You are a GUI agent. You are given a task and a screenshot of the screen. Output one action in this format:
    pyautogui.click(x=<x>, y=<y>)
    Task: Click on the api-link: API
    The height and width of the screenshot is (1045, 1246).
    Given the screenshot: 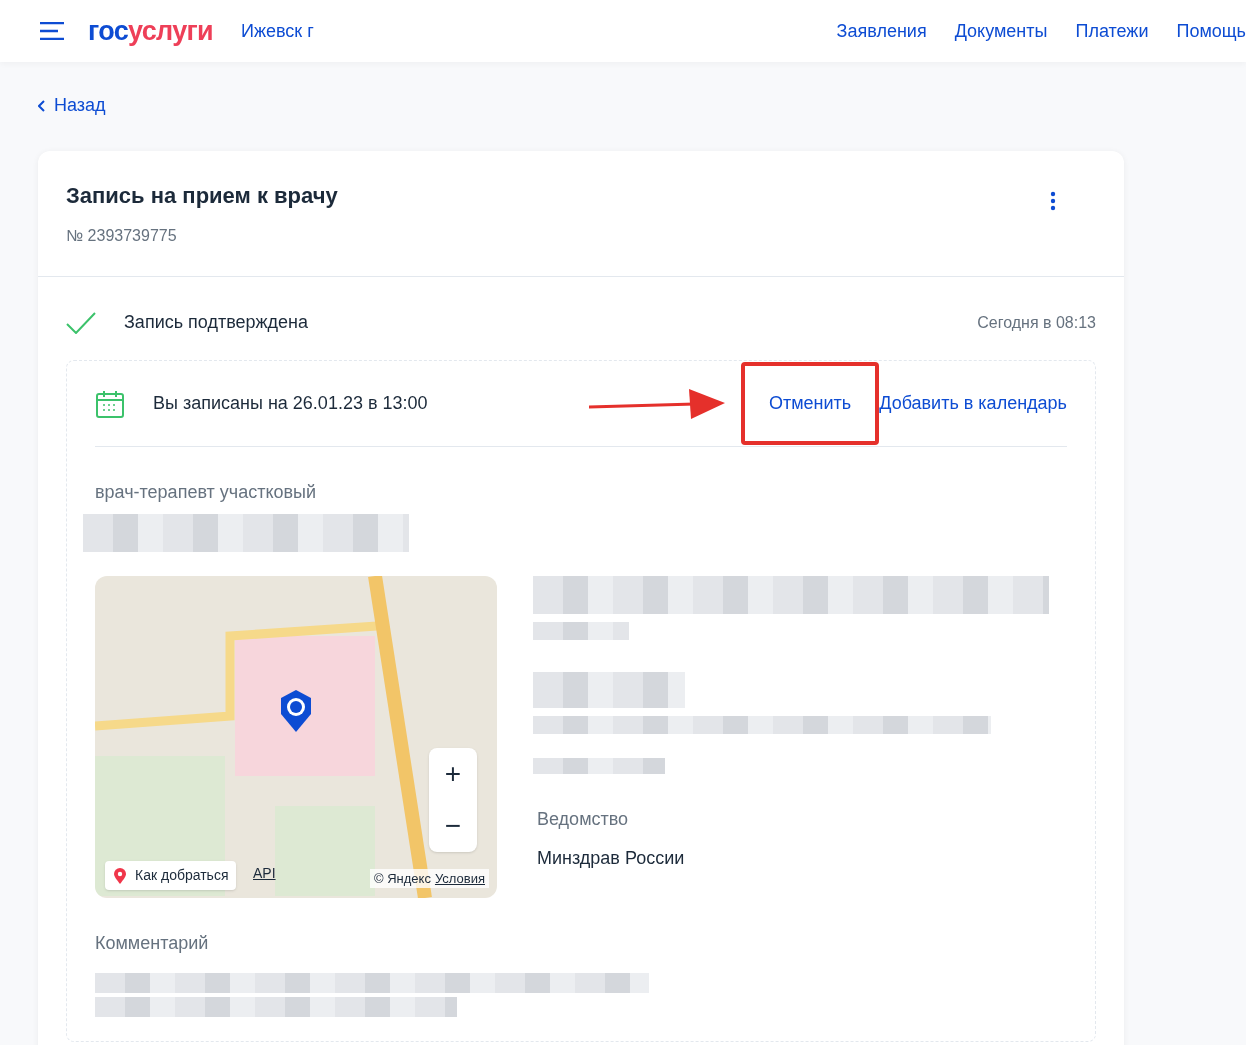 What is the action you would take?
    pyautogui.click(x=264, y=873)
    